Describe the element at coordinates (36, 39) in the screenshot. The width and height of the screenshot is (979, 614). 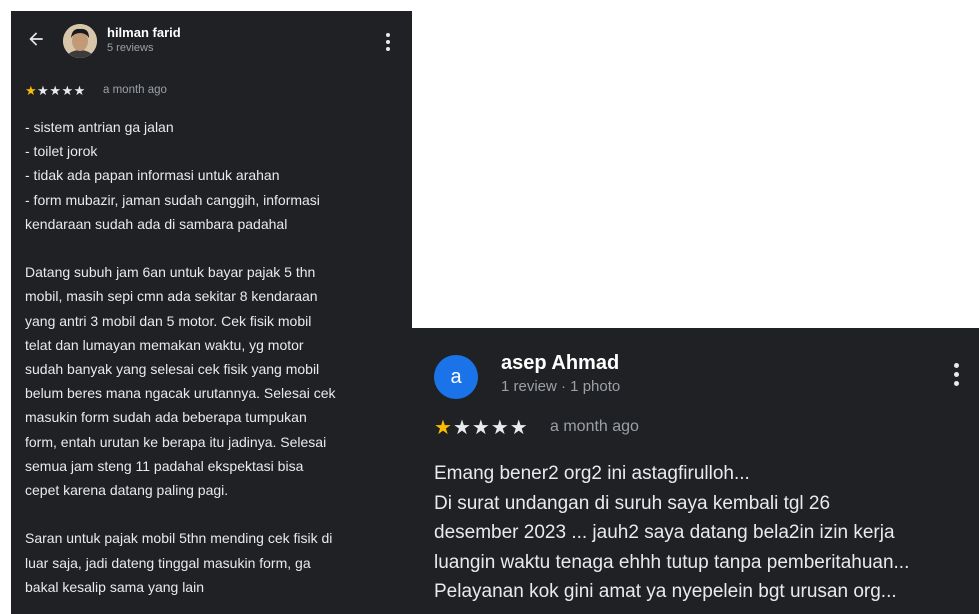
I see `back-arrow-icon` at that location.